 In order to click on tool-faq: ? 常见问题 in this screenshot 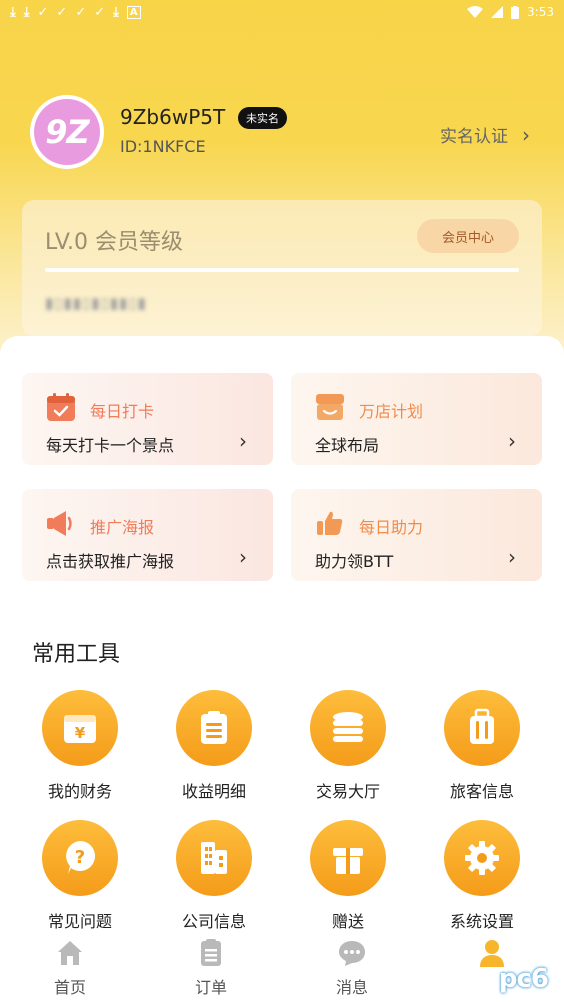, I will do `click(80, 880)`.